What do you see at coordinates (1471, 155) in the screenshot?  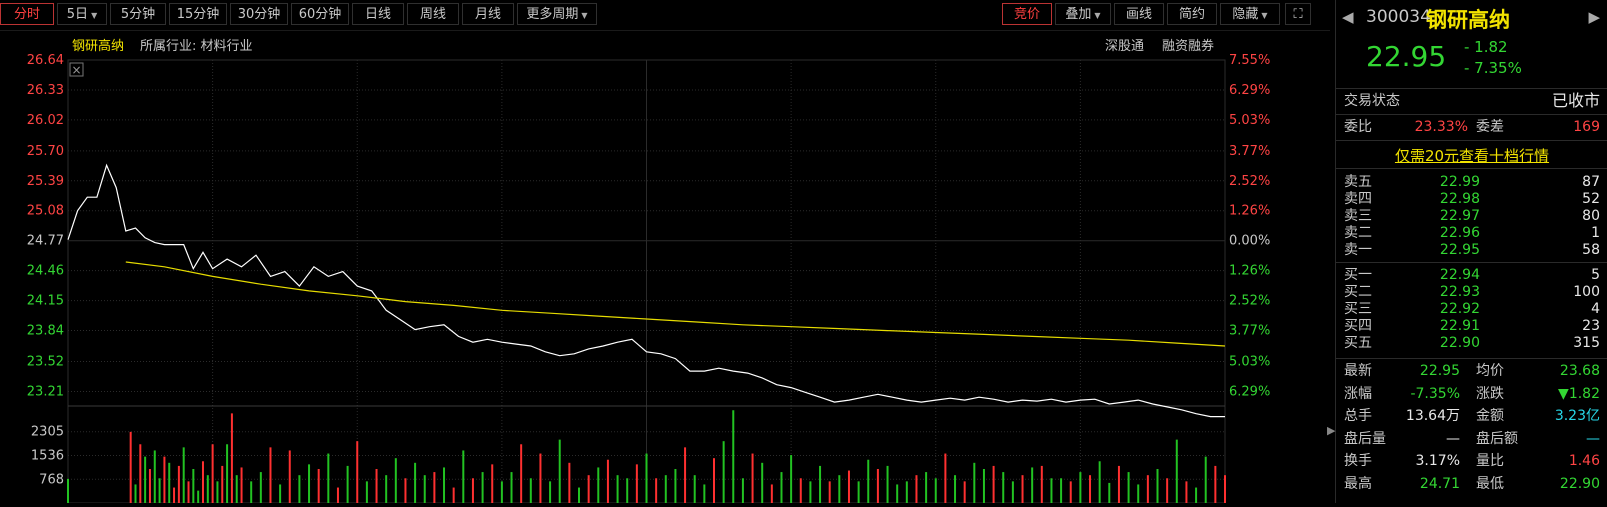 I see `level2-promo-link: 仅需20元查看十档行情` at bounding box center [1471, 155].